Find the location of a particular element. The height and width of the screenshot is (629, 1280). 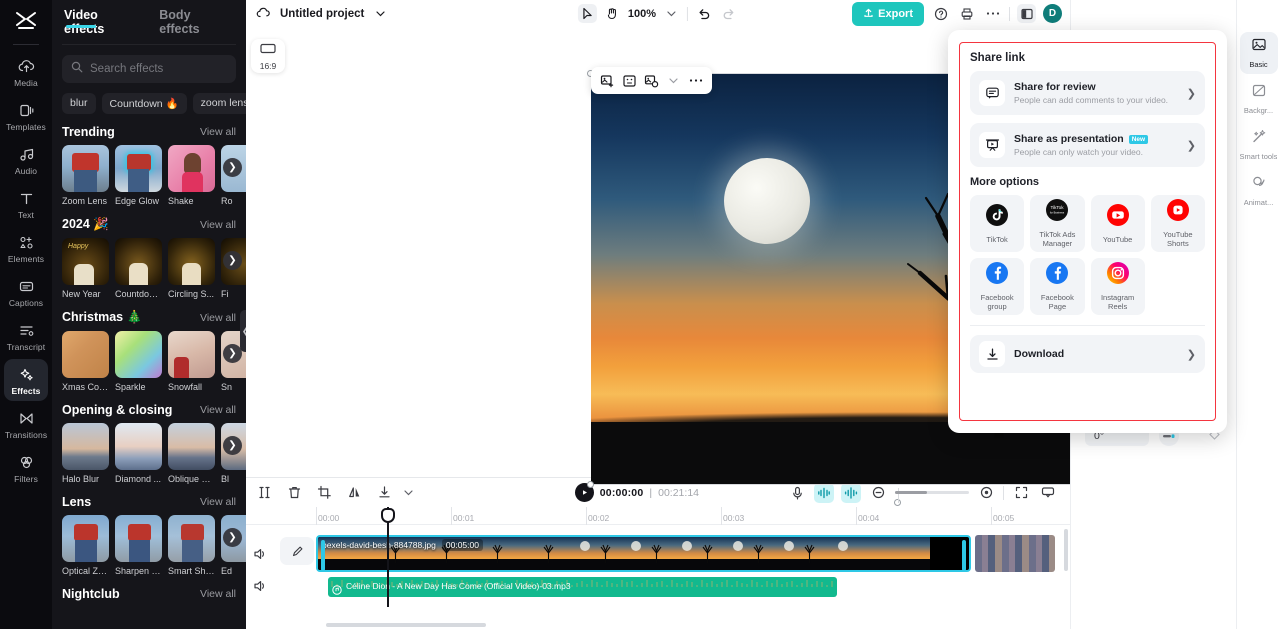

view-all-2024: View all is located at coordinates (218, 225).